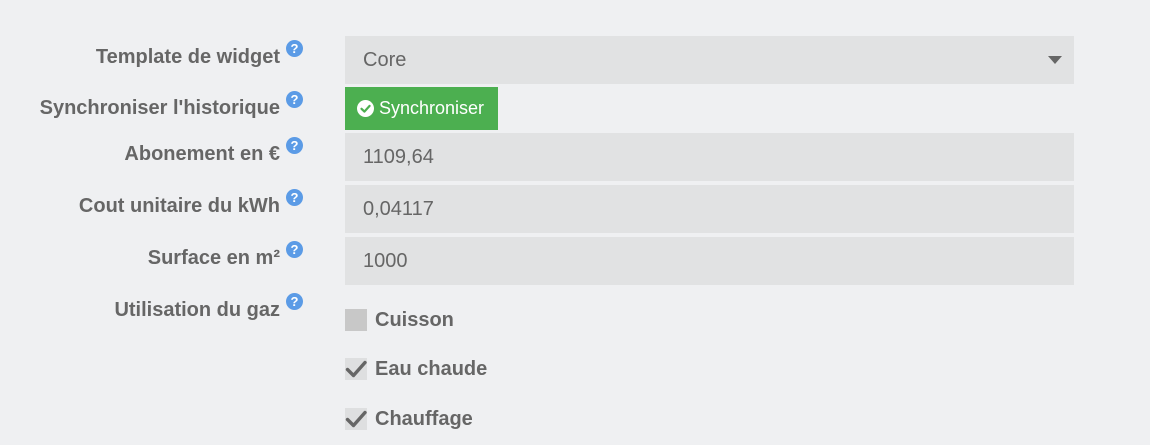 The height and width of the screenshot is (445, 1150). I want to click on widget-template-select: Core, so click(709, 60).